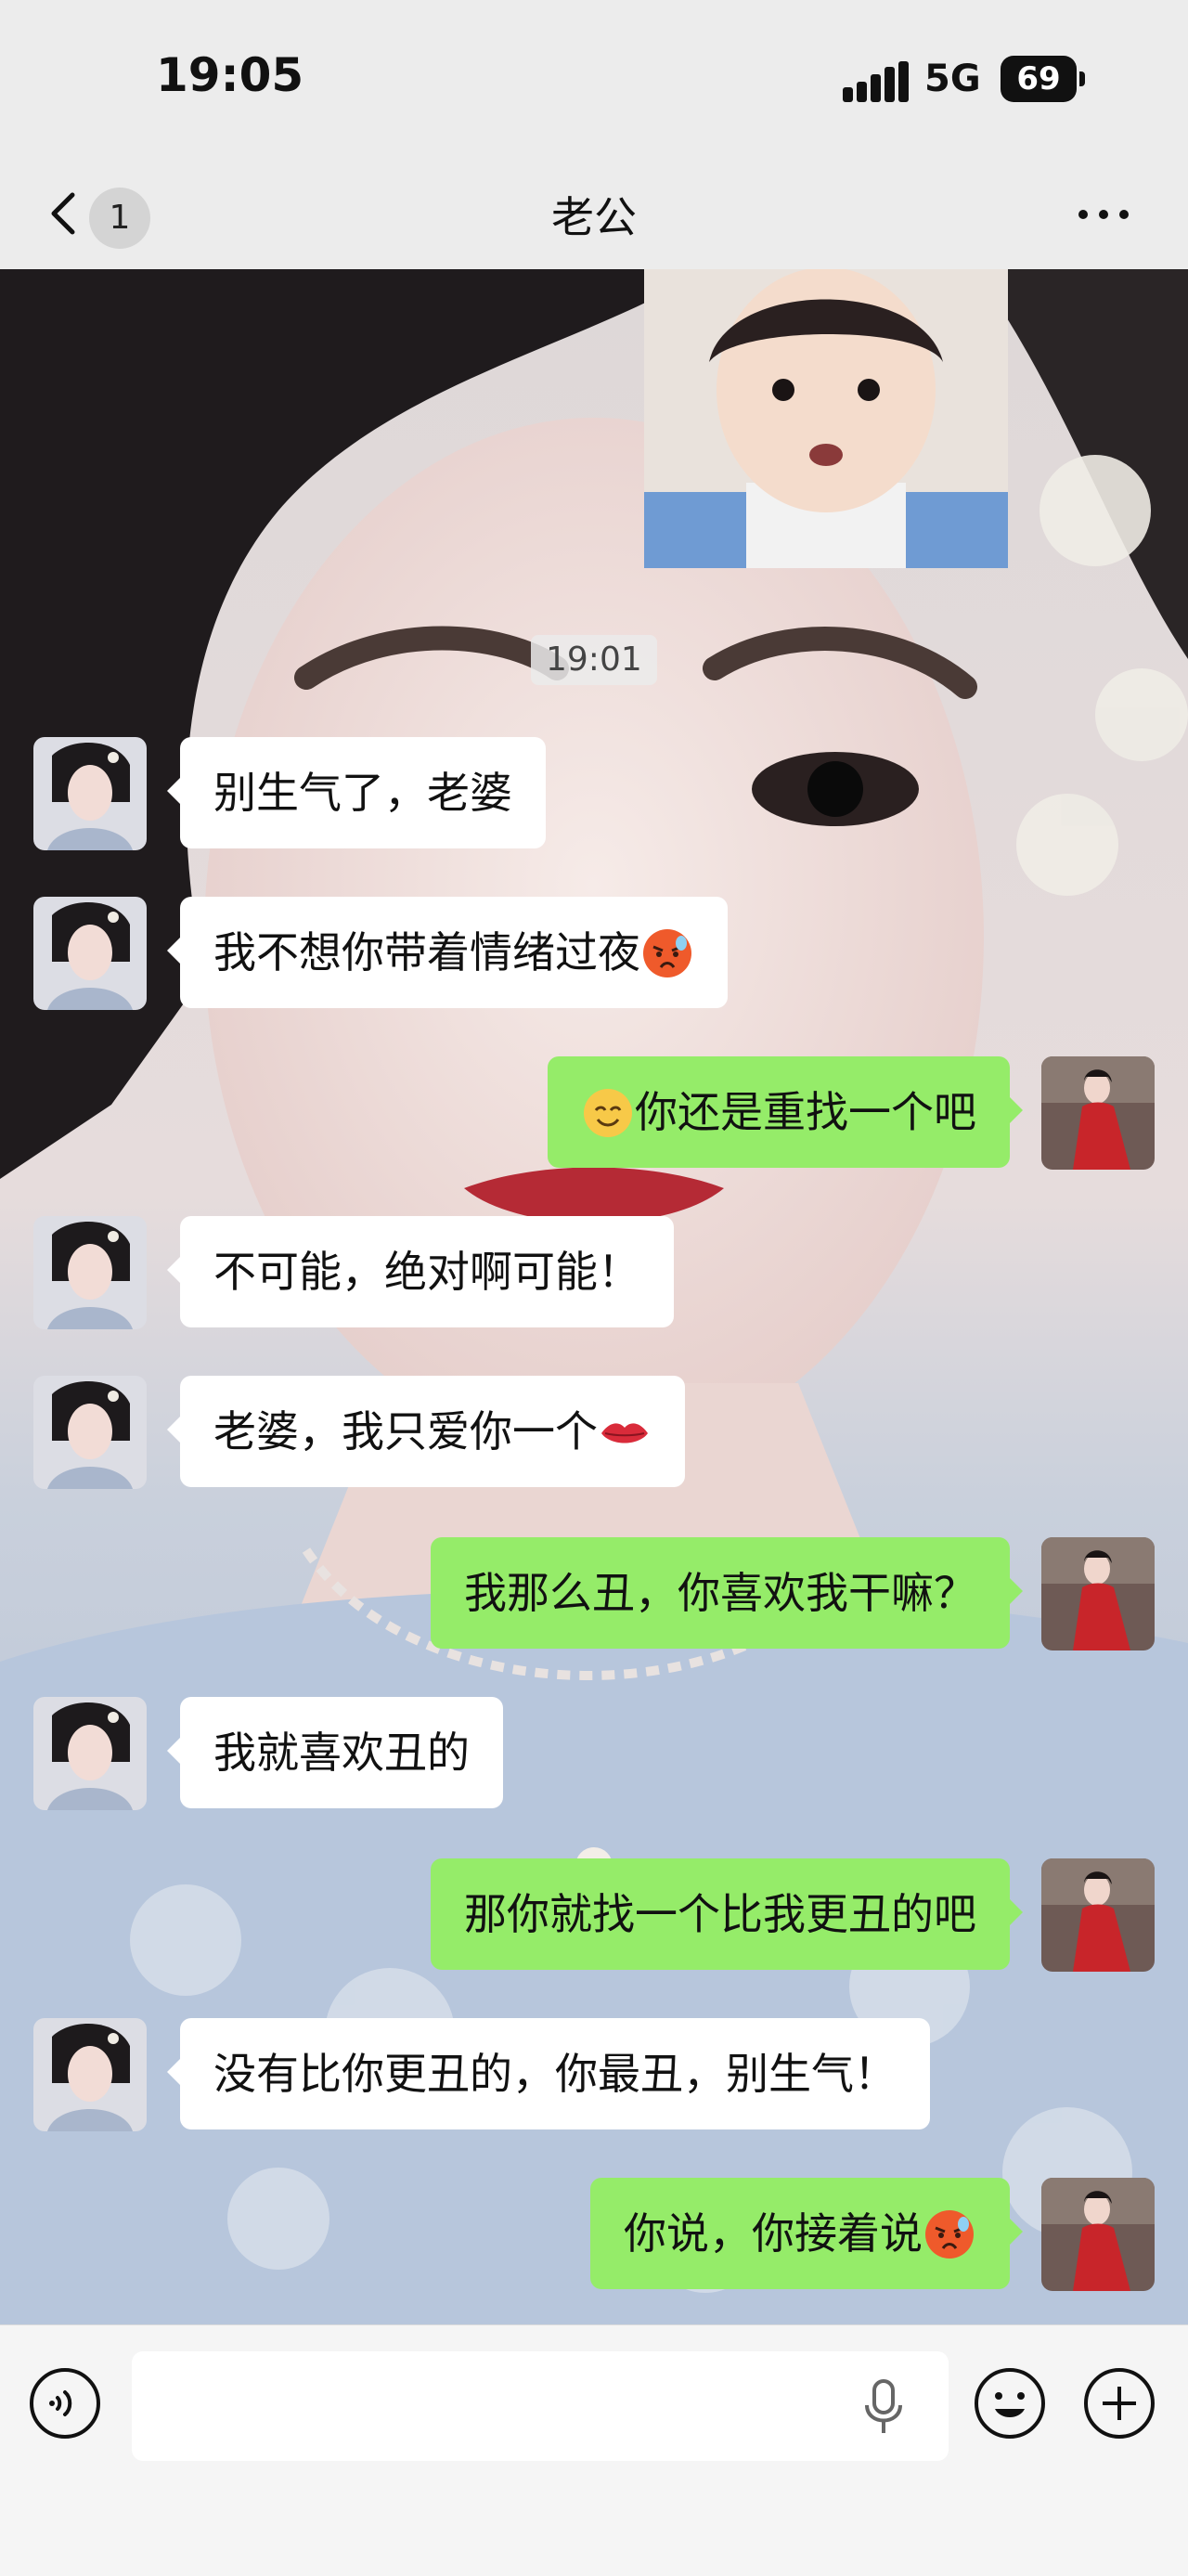 The width and height of the screenshot is (1188, 2576). I want to click on voice-icon, so click(65, 2403).